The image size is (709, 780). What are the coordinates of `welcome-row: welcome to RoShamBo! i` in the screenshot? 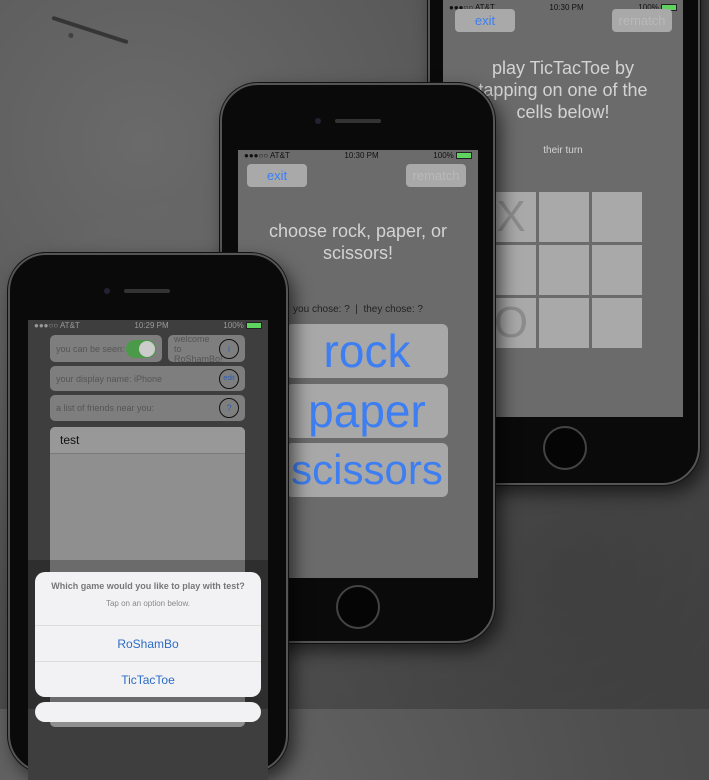 It's located at (206, 349).